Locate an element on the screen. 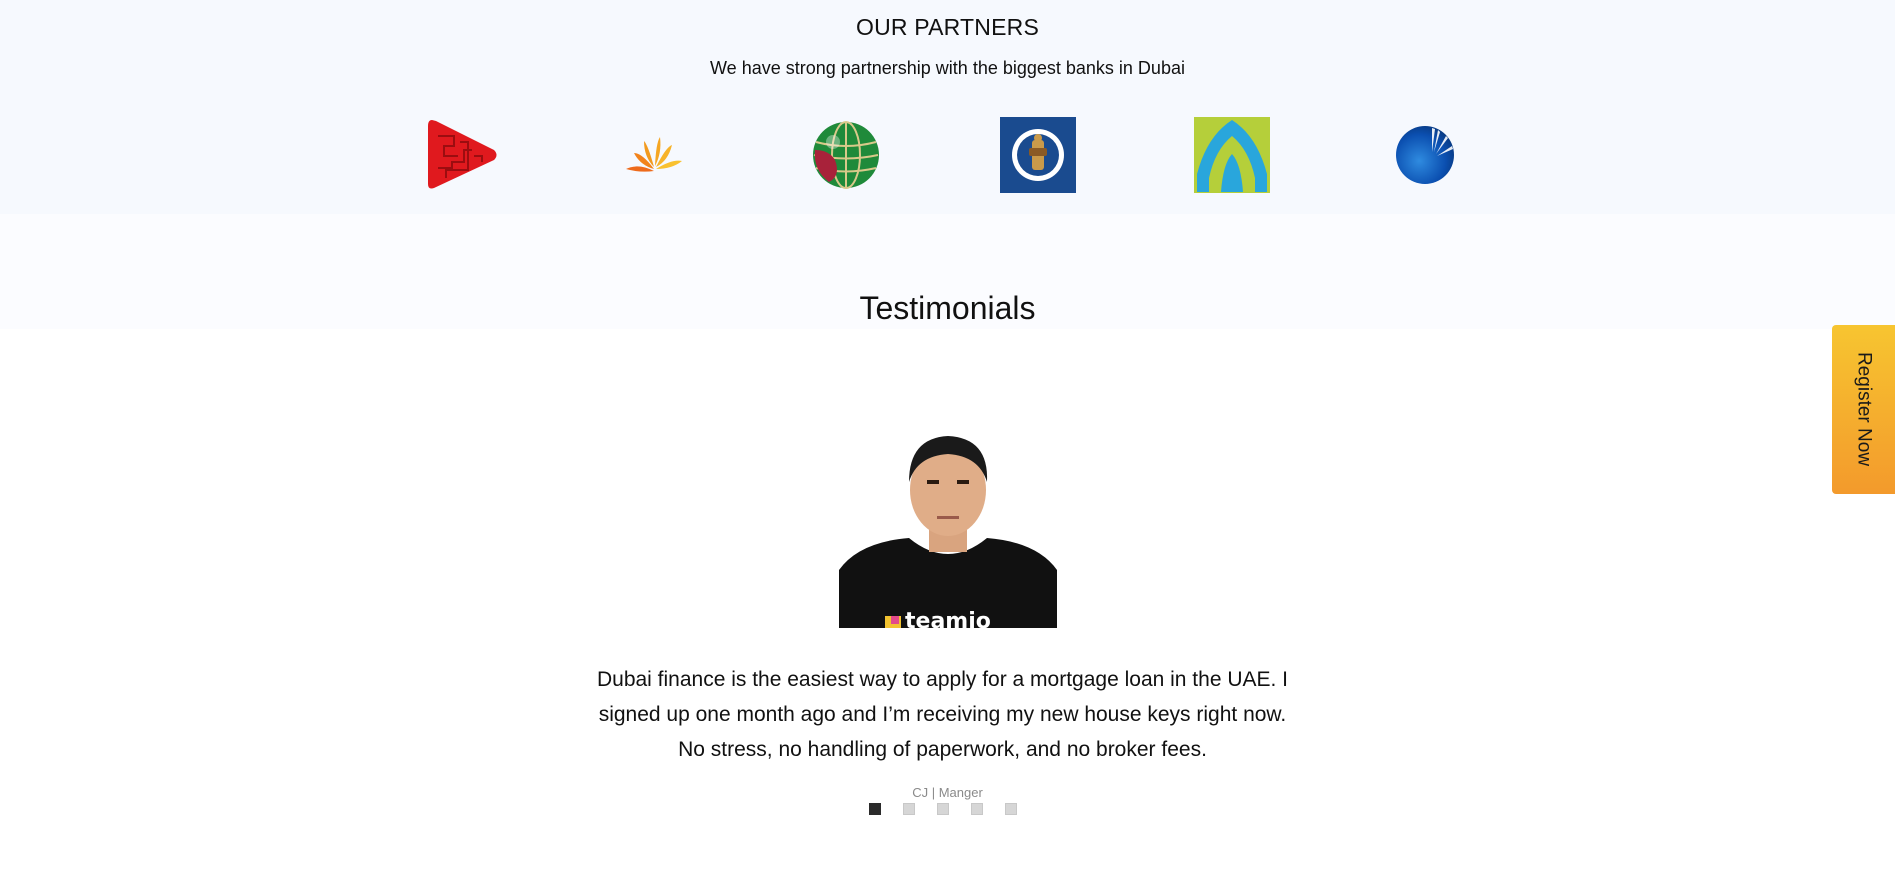  green-blue-arch-bank-logo is located at coordinates (1232, 155).